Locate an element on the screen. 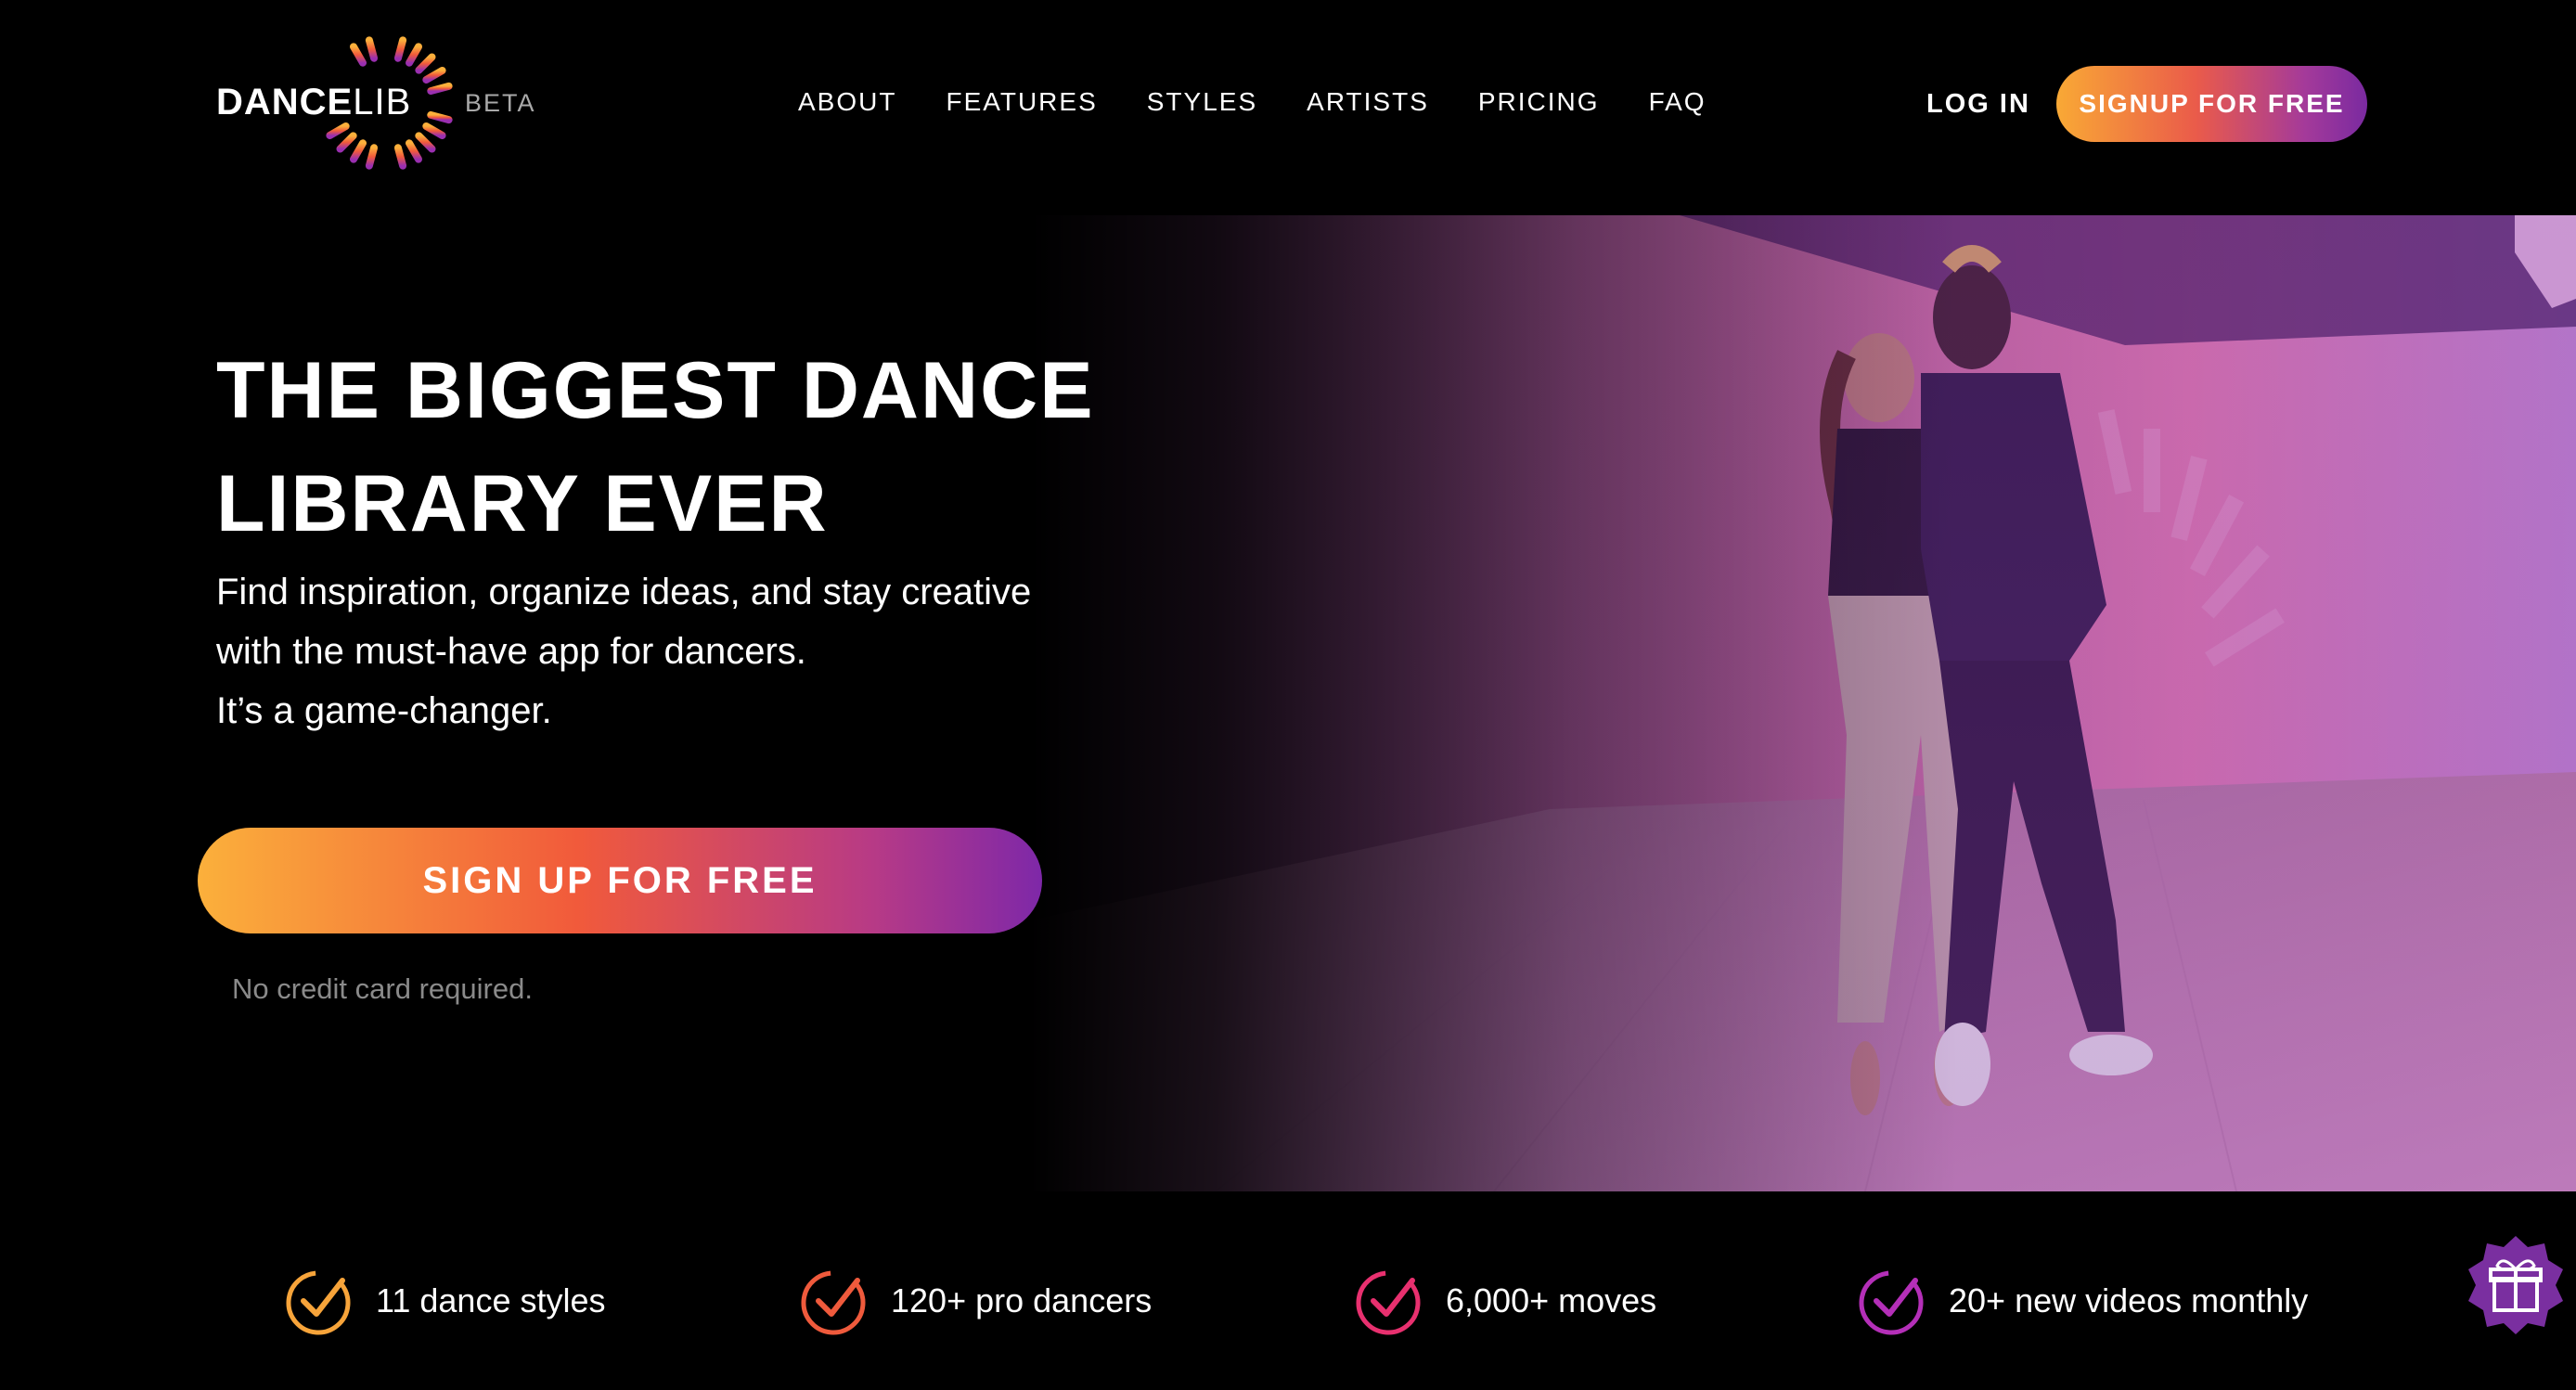  signup-button-hero: SIGN UP FOR FREE is located at coordinates (620, 881).